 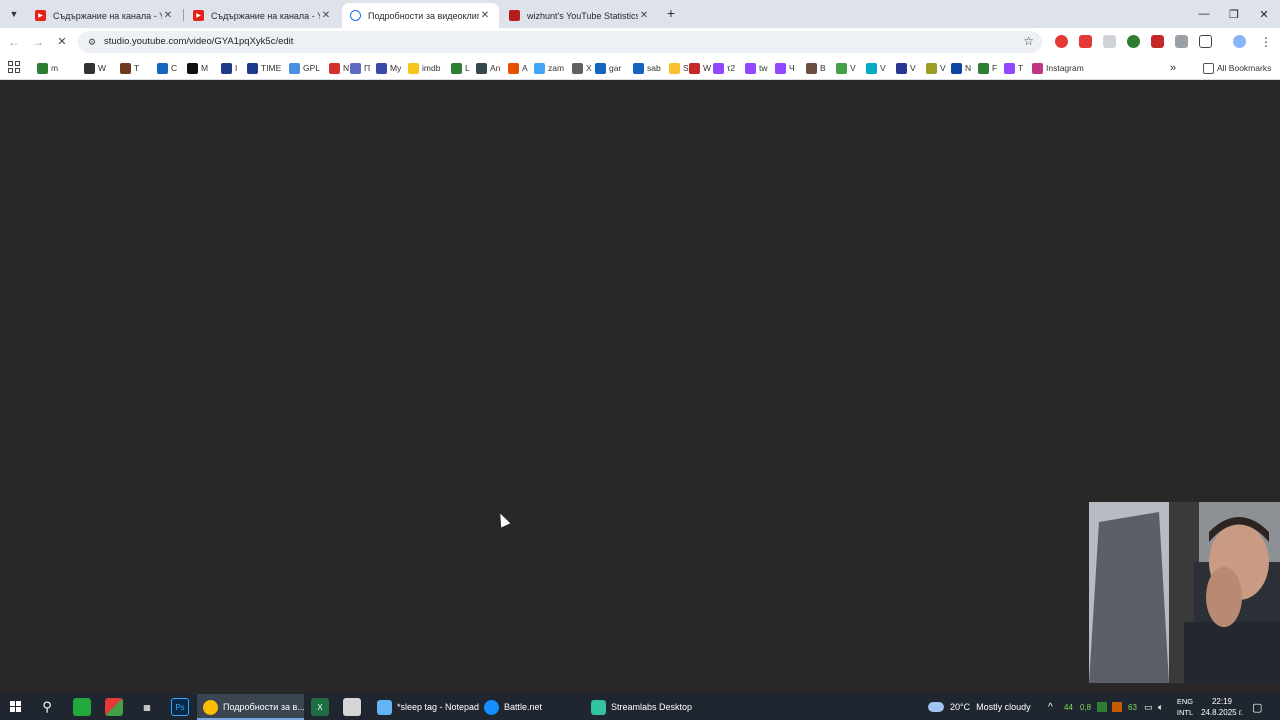 What do you see at coordinates (936, 707) in the screenshot?
I see `cloudy-weather-icon` at bounding box center [936, 707].